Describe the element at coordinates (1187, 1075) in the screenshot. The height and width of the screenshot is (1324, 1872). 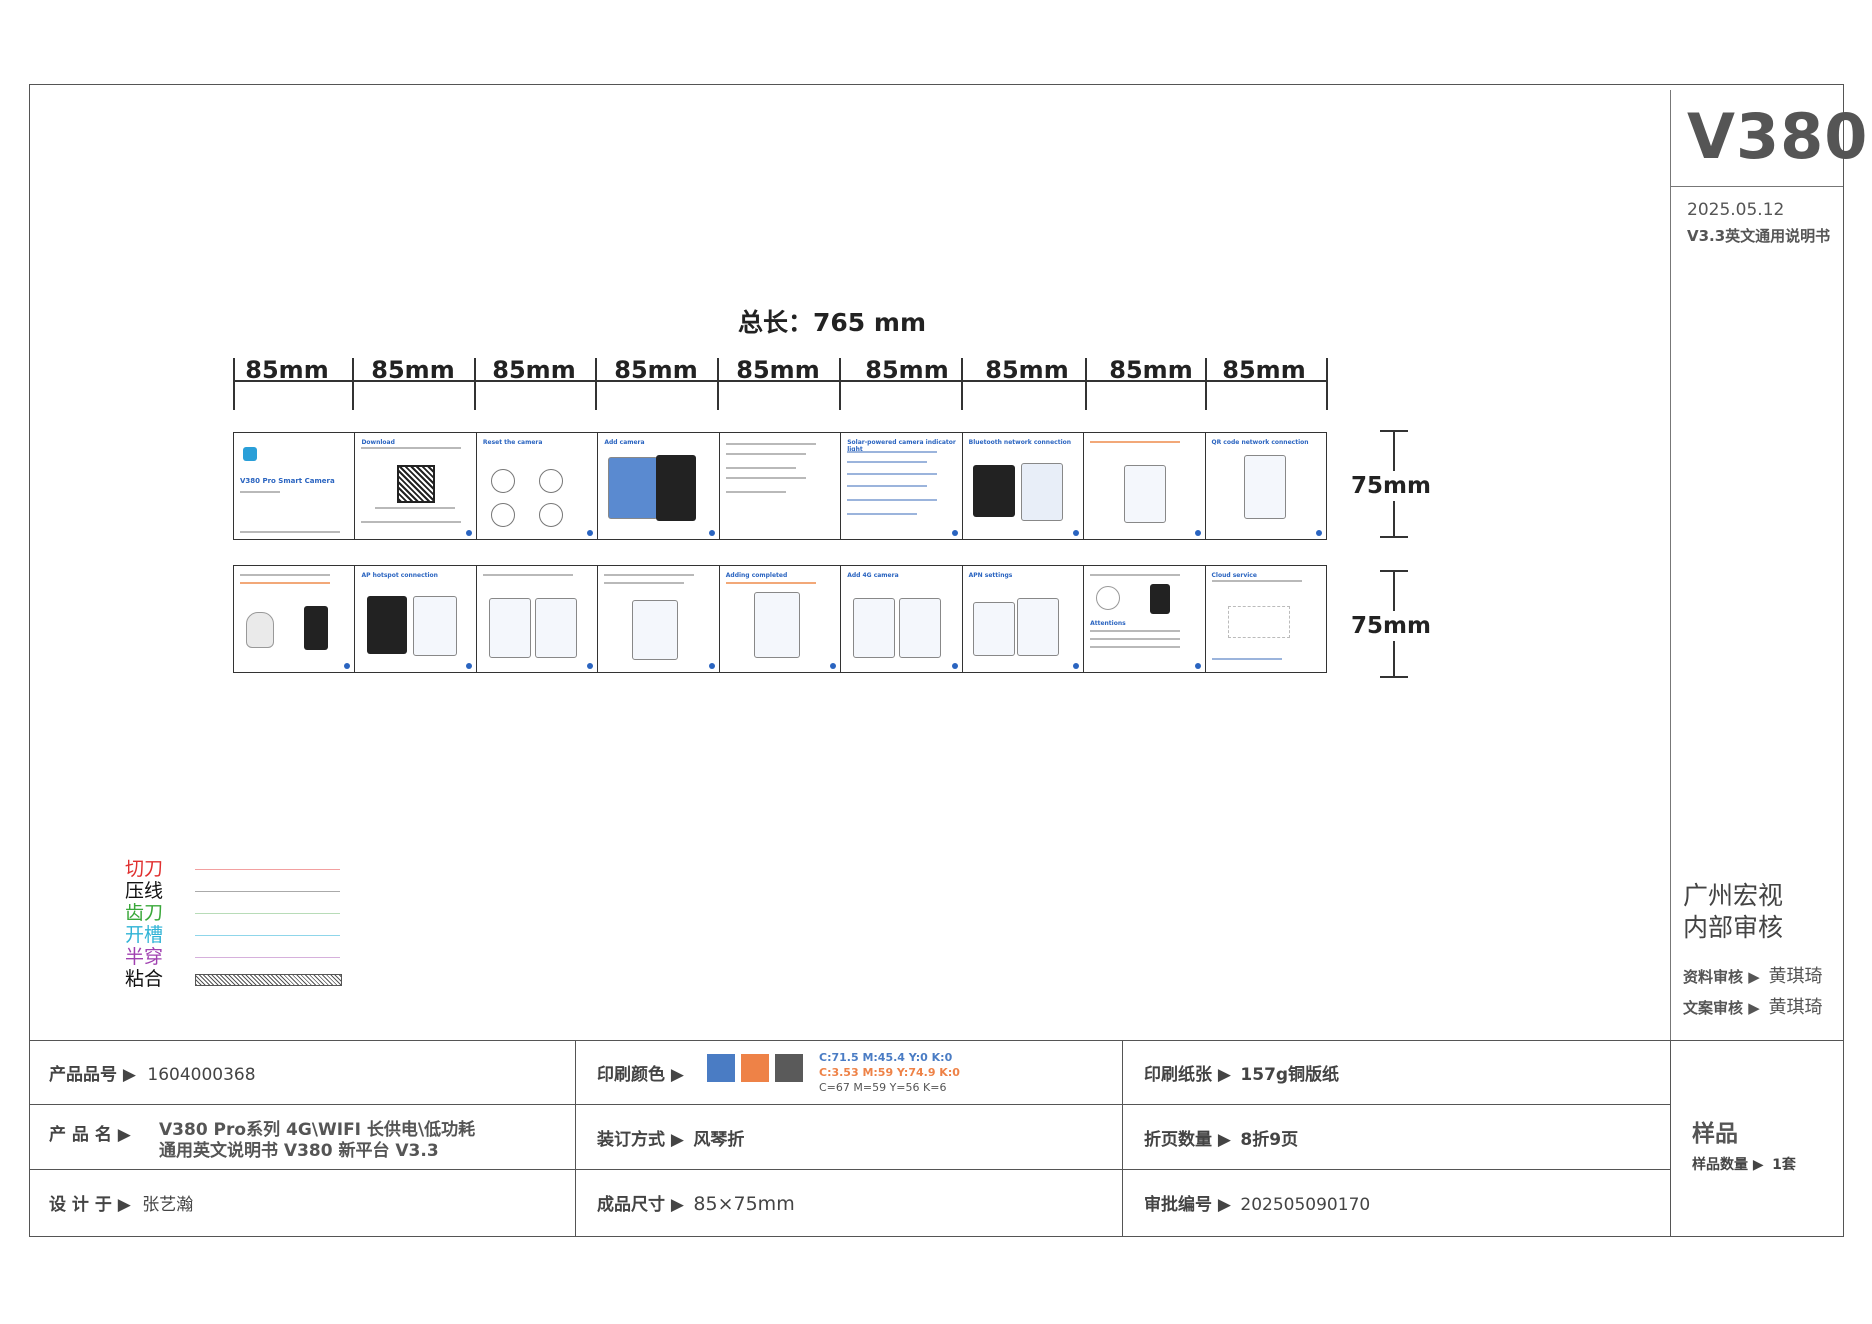
I see `paper-label: 印刷纸张 ▶` at that location.